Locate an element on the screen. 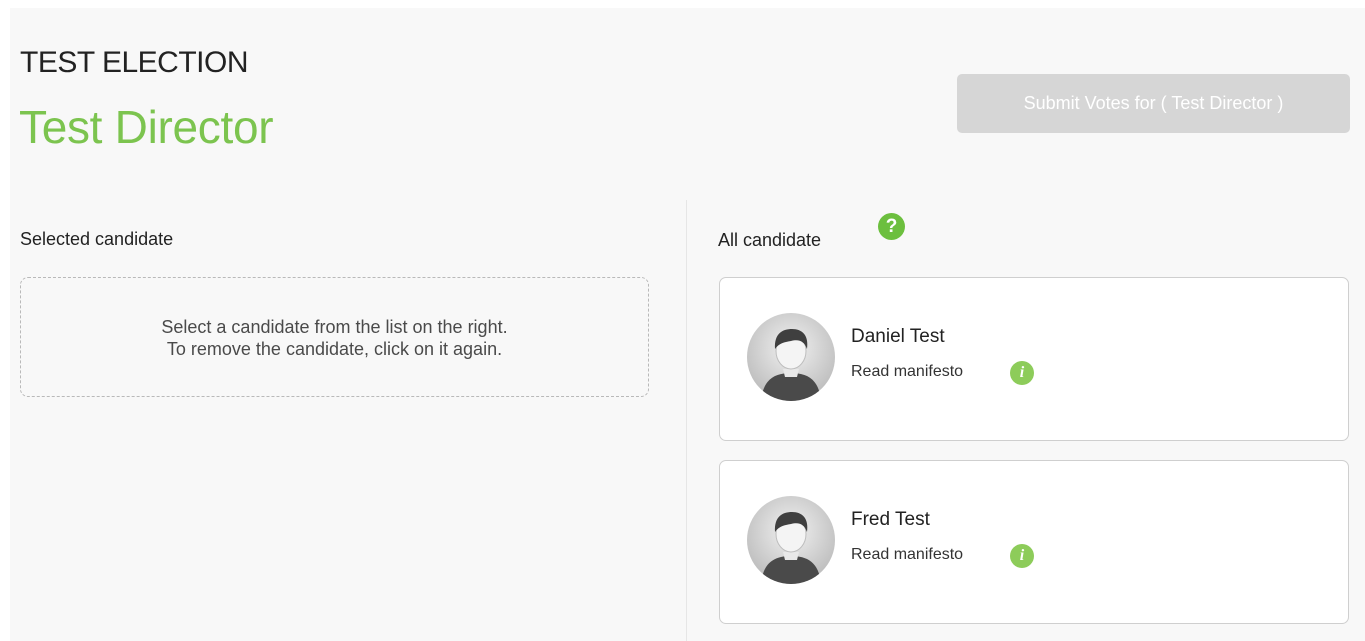 Image resolution: width=1365 pixels, height=641 pixels. candidate-card-daniel-test: Daniel Test Read manifesto i is located at coordinates (1034, 359).